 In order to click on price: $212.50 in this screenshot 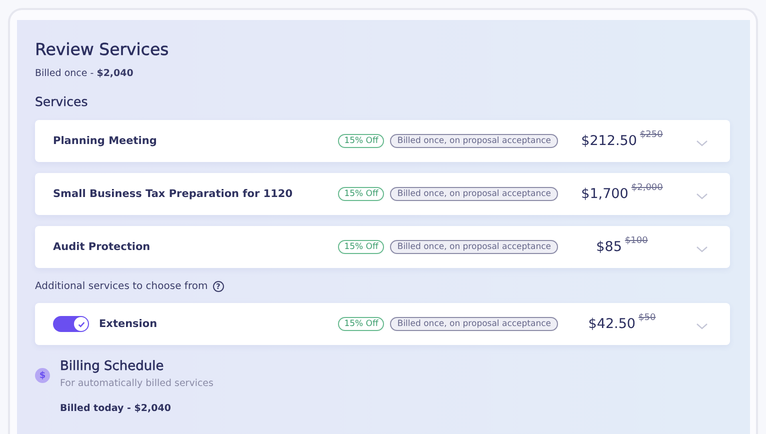, I will do `click(609, 141)`.